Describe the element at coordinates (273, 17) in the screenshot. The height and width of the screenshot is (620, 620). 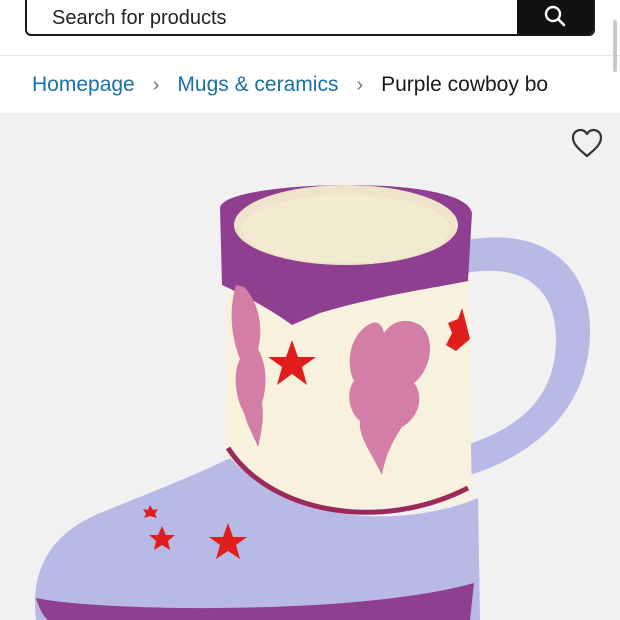
I see `search-input` at that location.